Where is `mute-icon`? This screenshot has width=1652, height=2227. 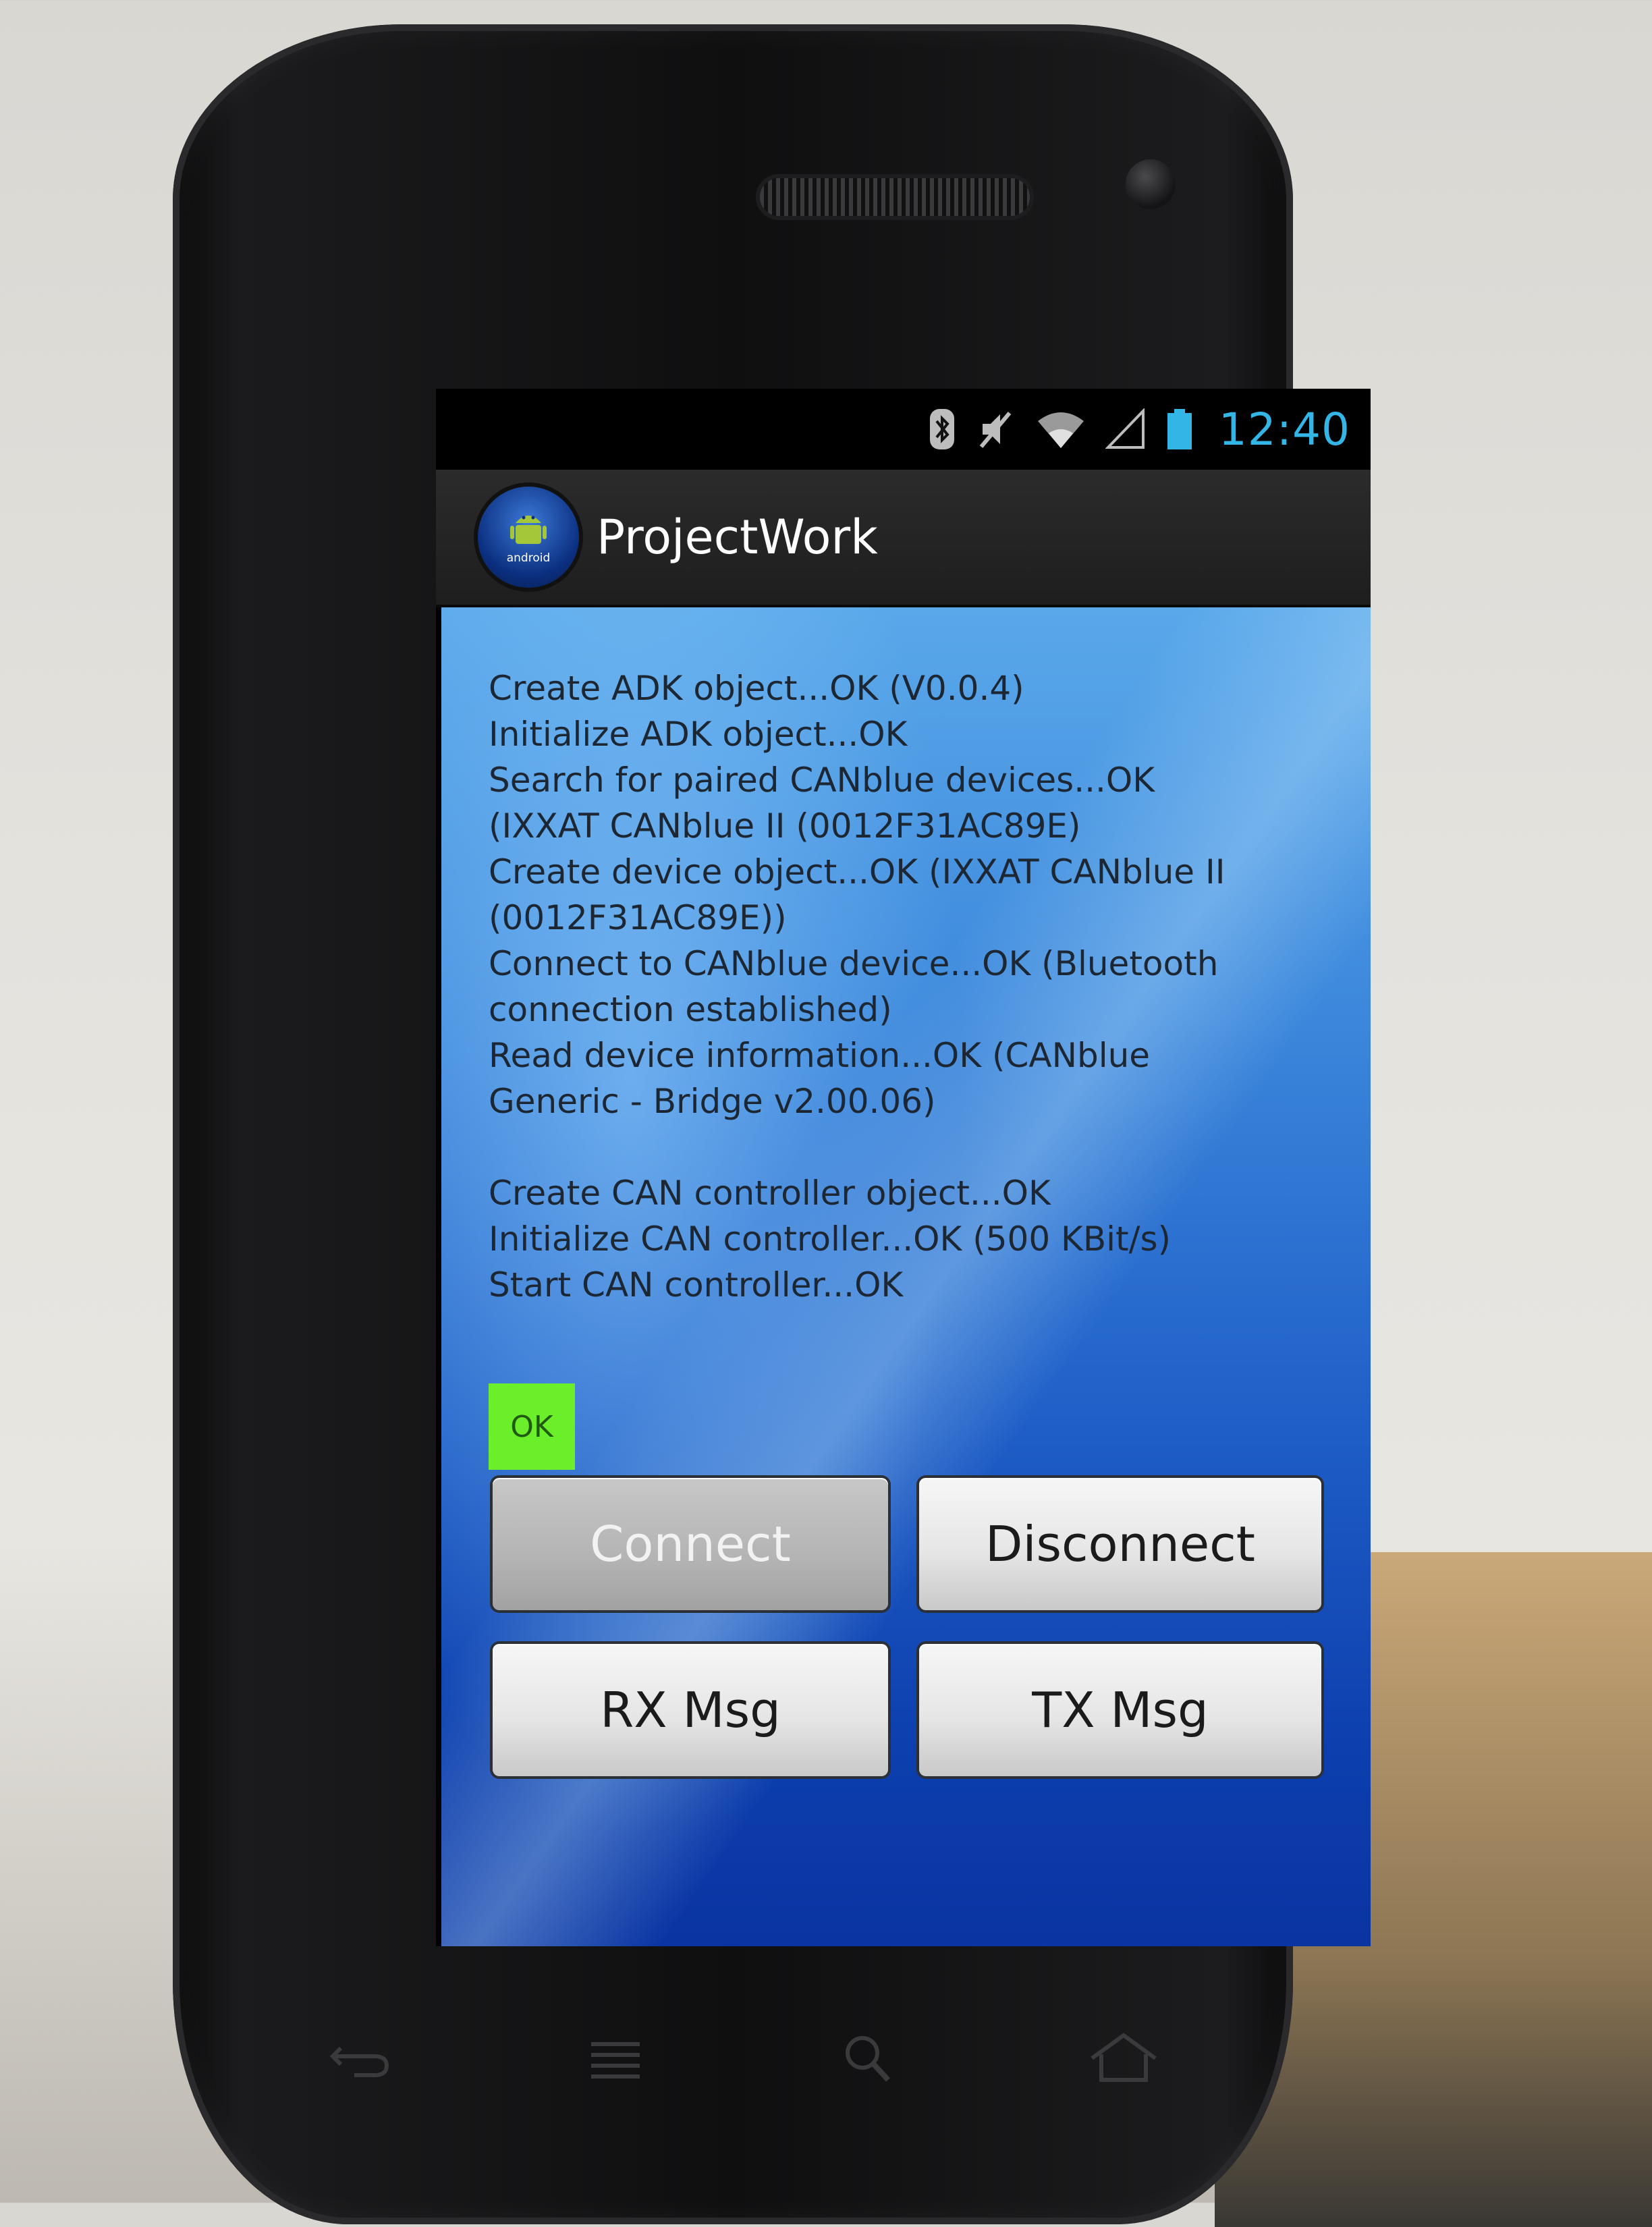 mute-icon is located at coordinates (995, 430).